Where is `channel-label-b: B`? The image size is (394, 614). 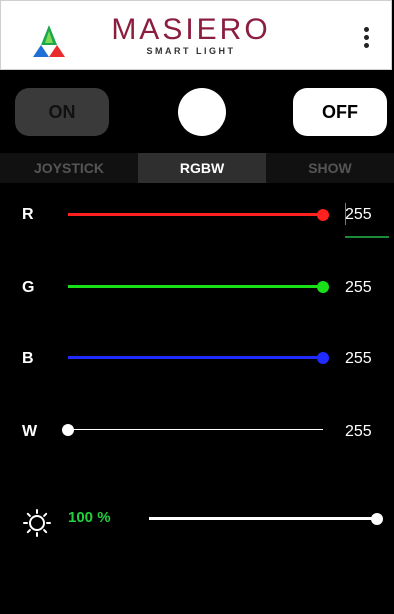
channel-label-b: B is located at coordinates (28, 358).